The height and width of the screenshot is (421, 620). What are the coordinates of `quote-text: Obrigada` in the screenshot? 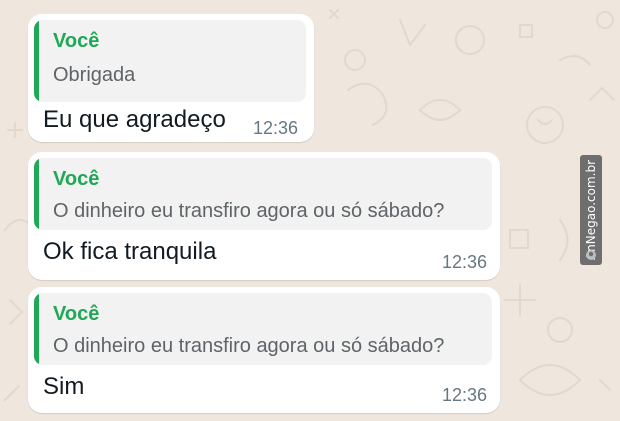 It's located at (94, 75).